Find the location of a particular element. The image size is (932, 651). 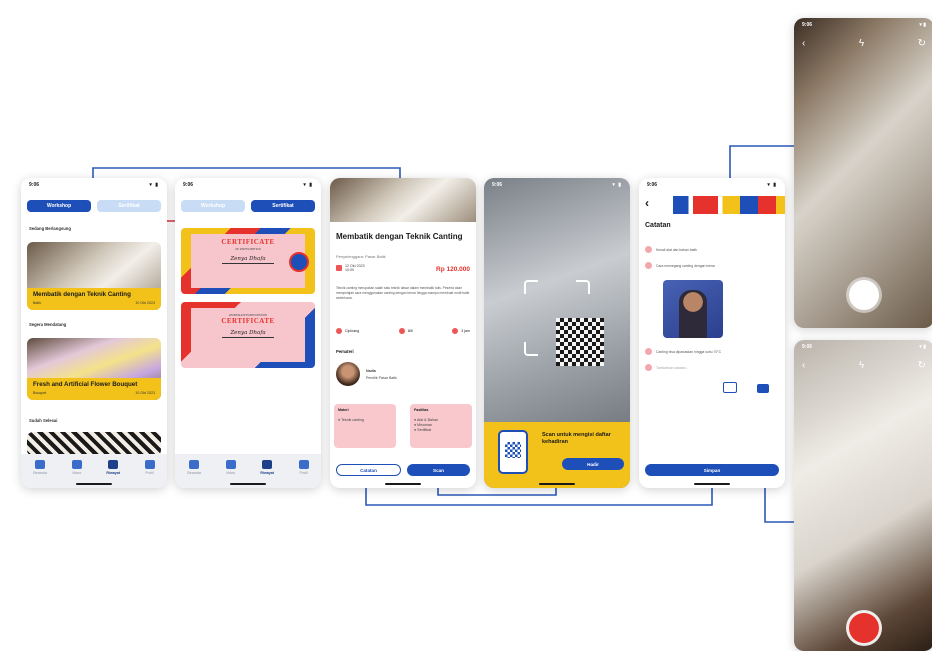

camera-icon is located at coordinates (730, 387).